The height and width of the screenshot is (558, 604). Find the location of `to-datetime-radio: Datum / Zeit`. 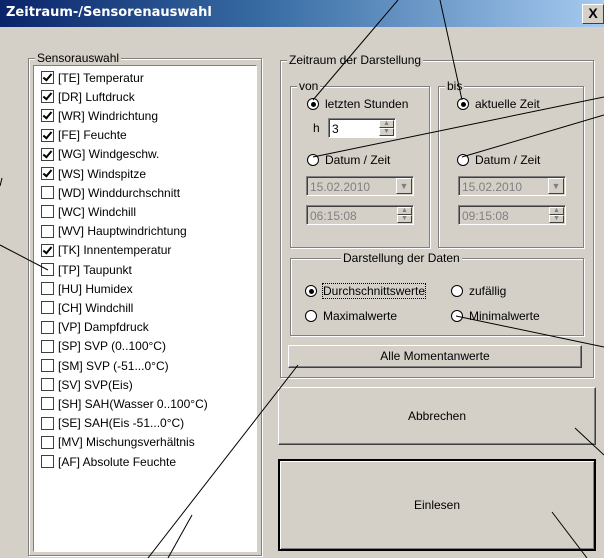

to-datetime-radio: Datum / Zeit is located at coordinates (498, 160).